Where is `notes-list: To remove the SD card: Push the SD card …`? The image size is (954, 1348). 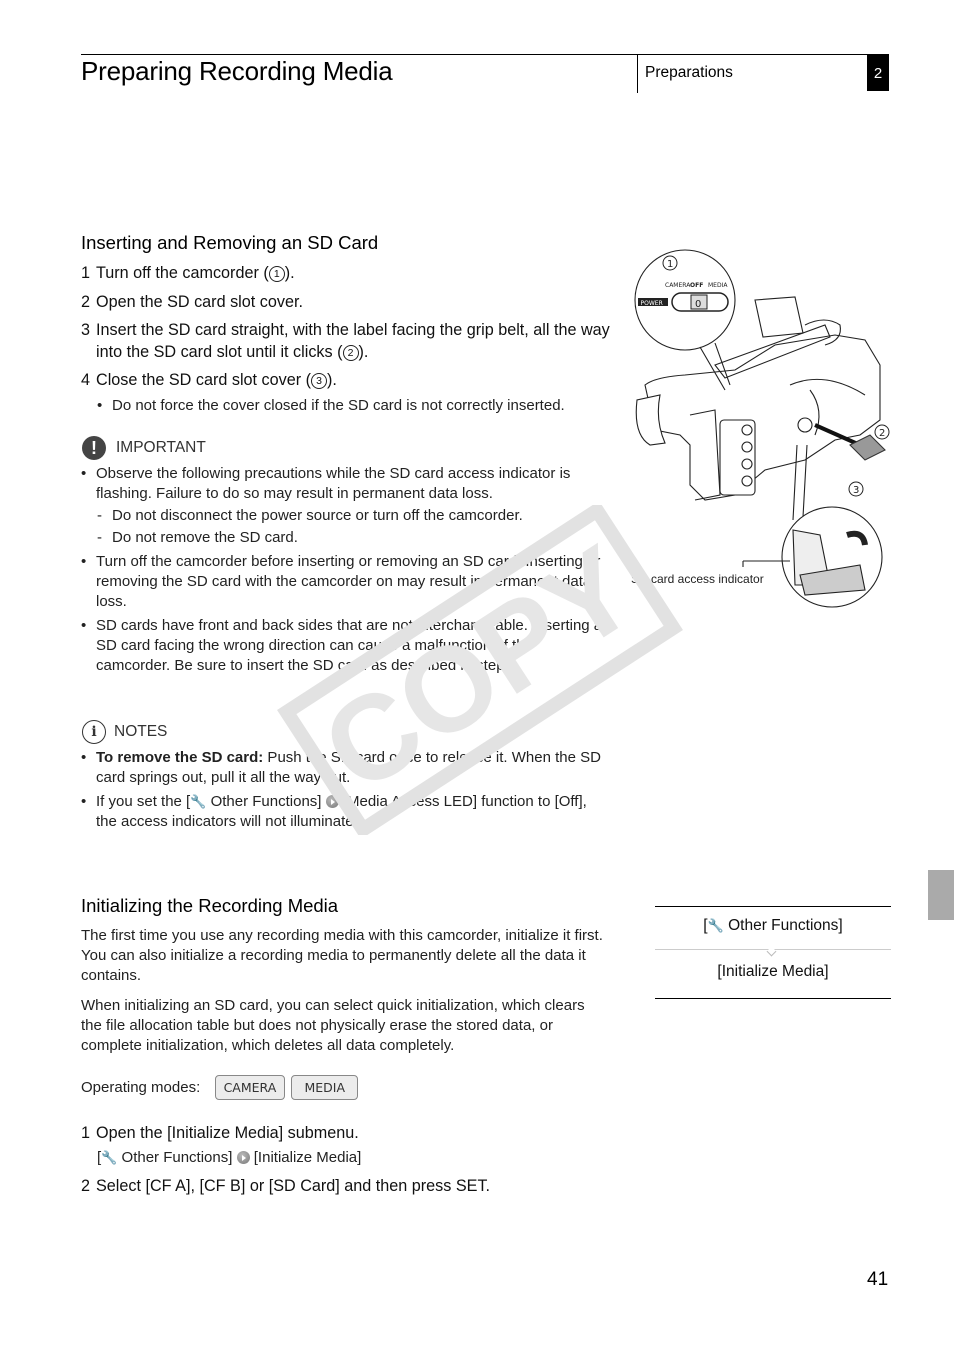 notes-list: To remove the SD card: Push the SD card … is located at coordinates (346, 790).